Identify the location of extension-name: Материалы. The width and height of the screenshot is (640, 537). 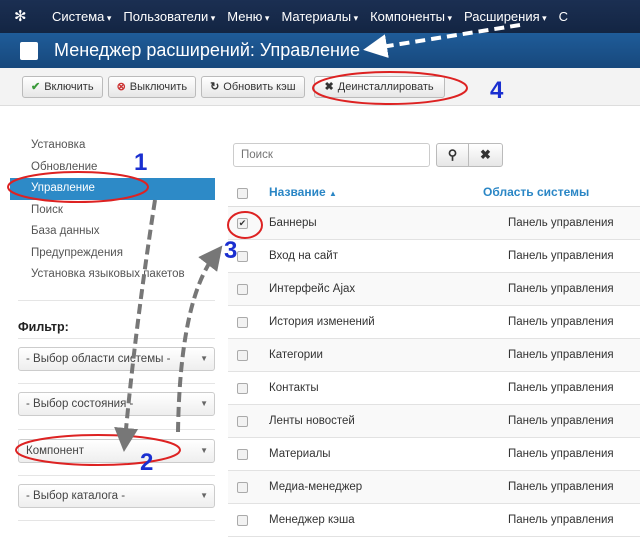
(300, 454).